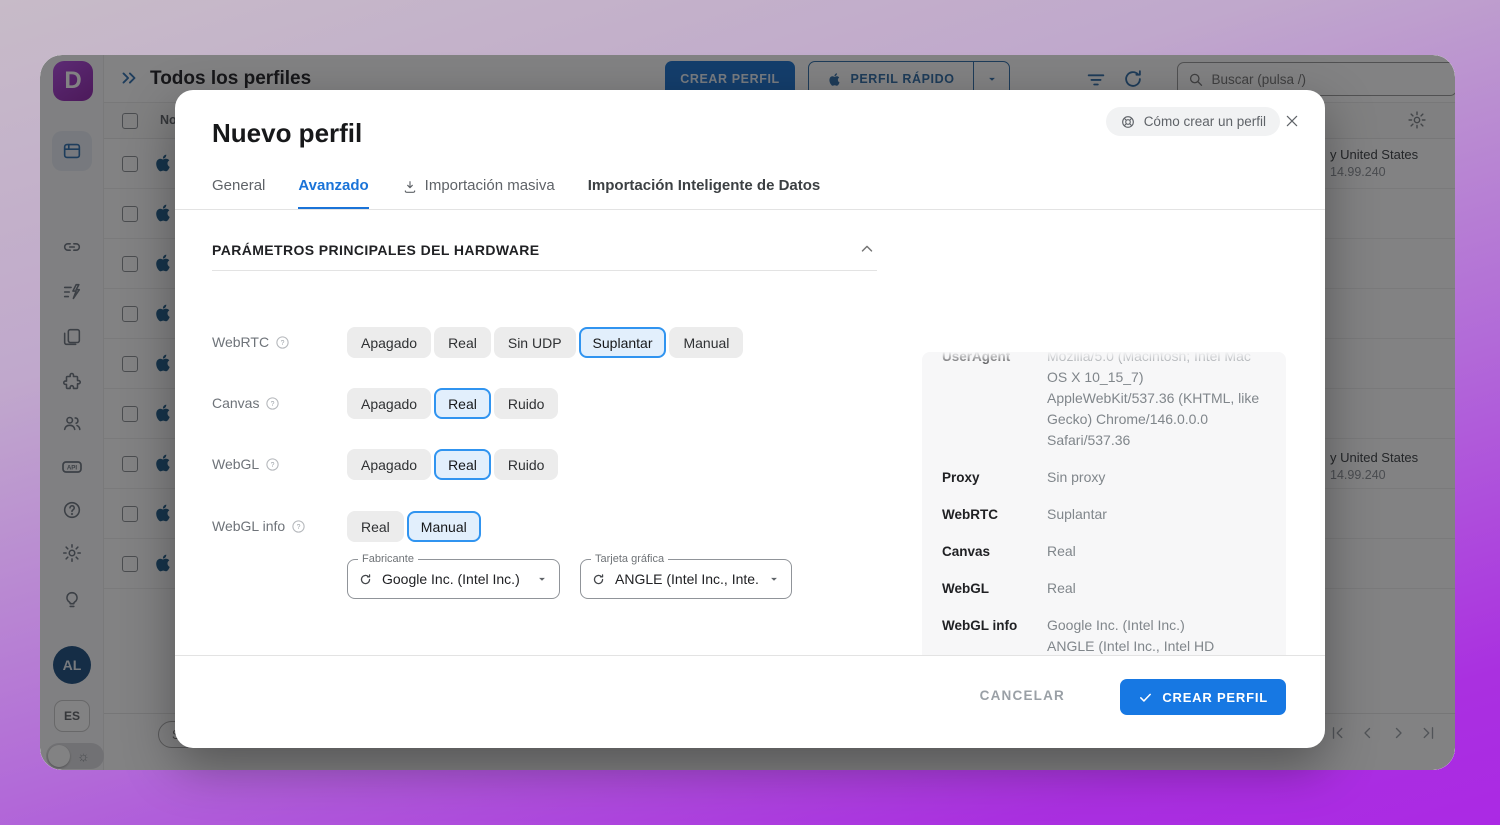  I want to click on webrtc-option-sin-udp: Sin UDP, so click(534, 342).